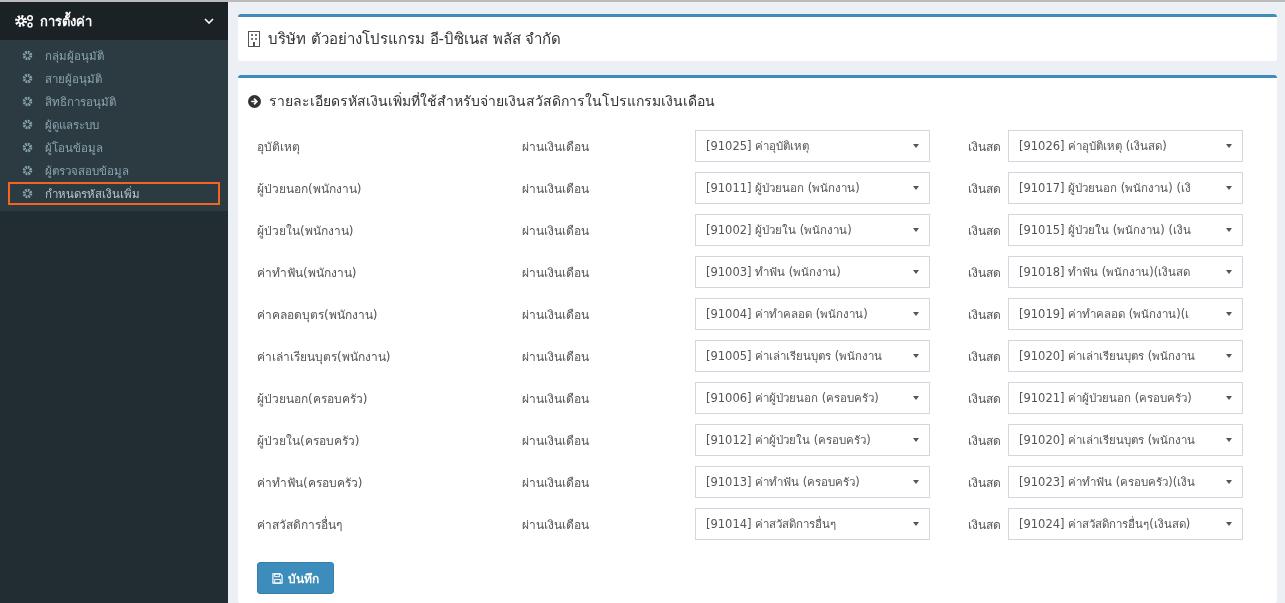  I want to click on payroll-code-select: [91006] ค่าผู้ป่วยนอก (ครอบครัว), so click(812, 398).